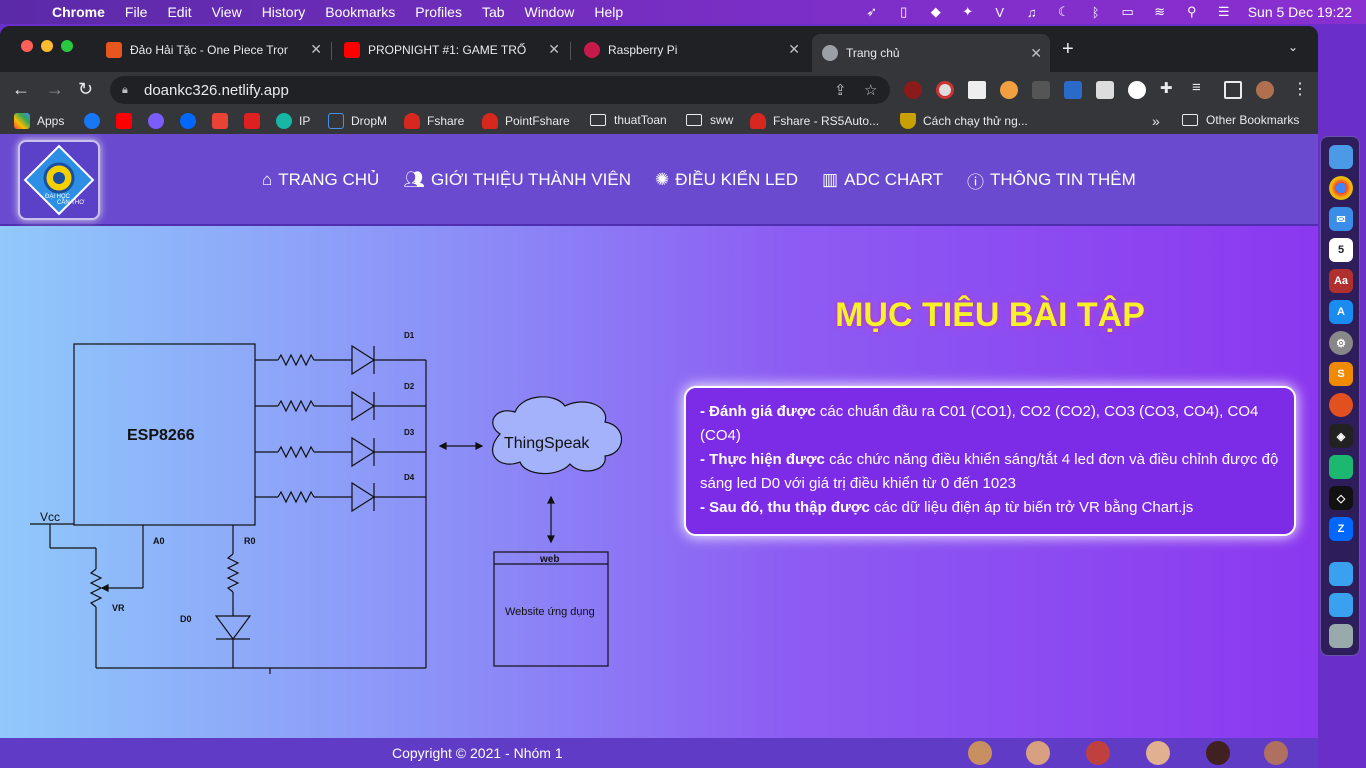  I want to click on vectorize-icon: V, so click(1000, 12).